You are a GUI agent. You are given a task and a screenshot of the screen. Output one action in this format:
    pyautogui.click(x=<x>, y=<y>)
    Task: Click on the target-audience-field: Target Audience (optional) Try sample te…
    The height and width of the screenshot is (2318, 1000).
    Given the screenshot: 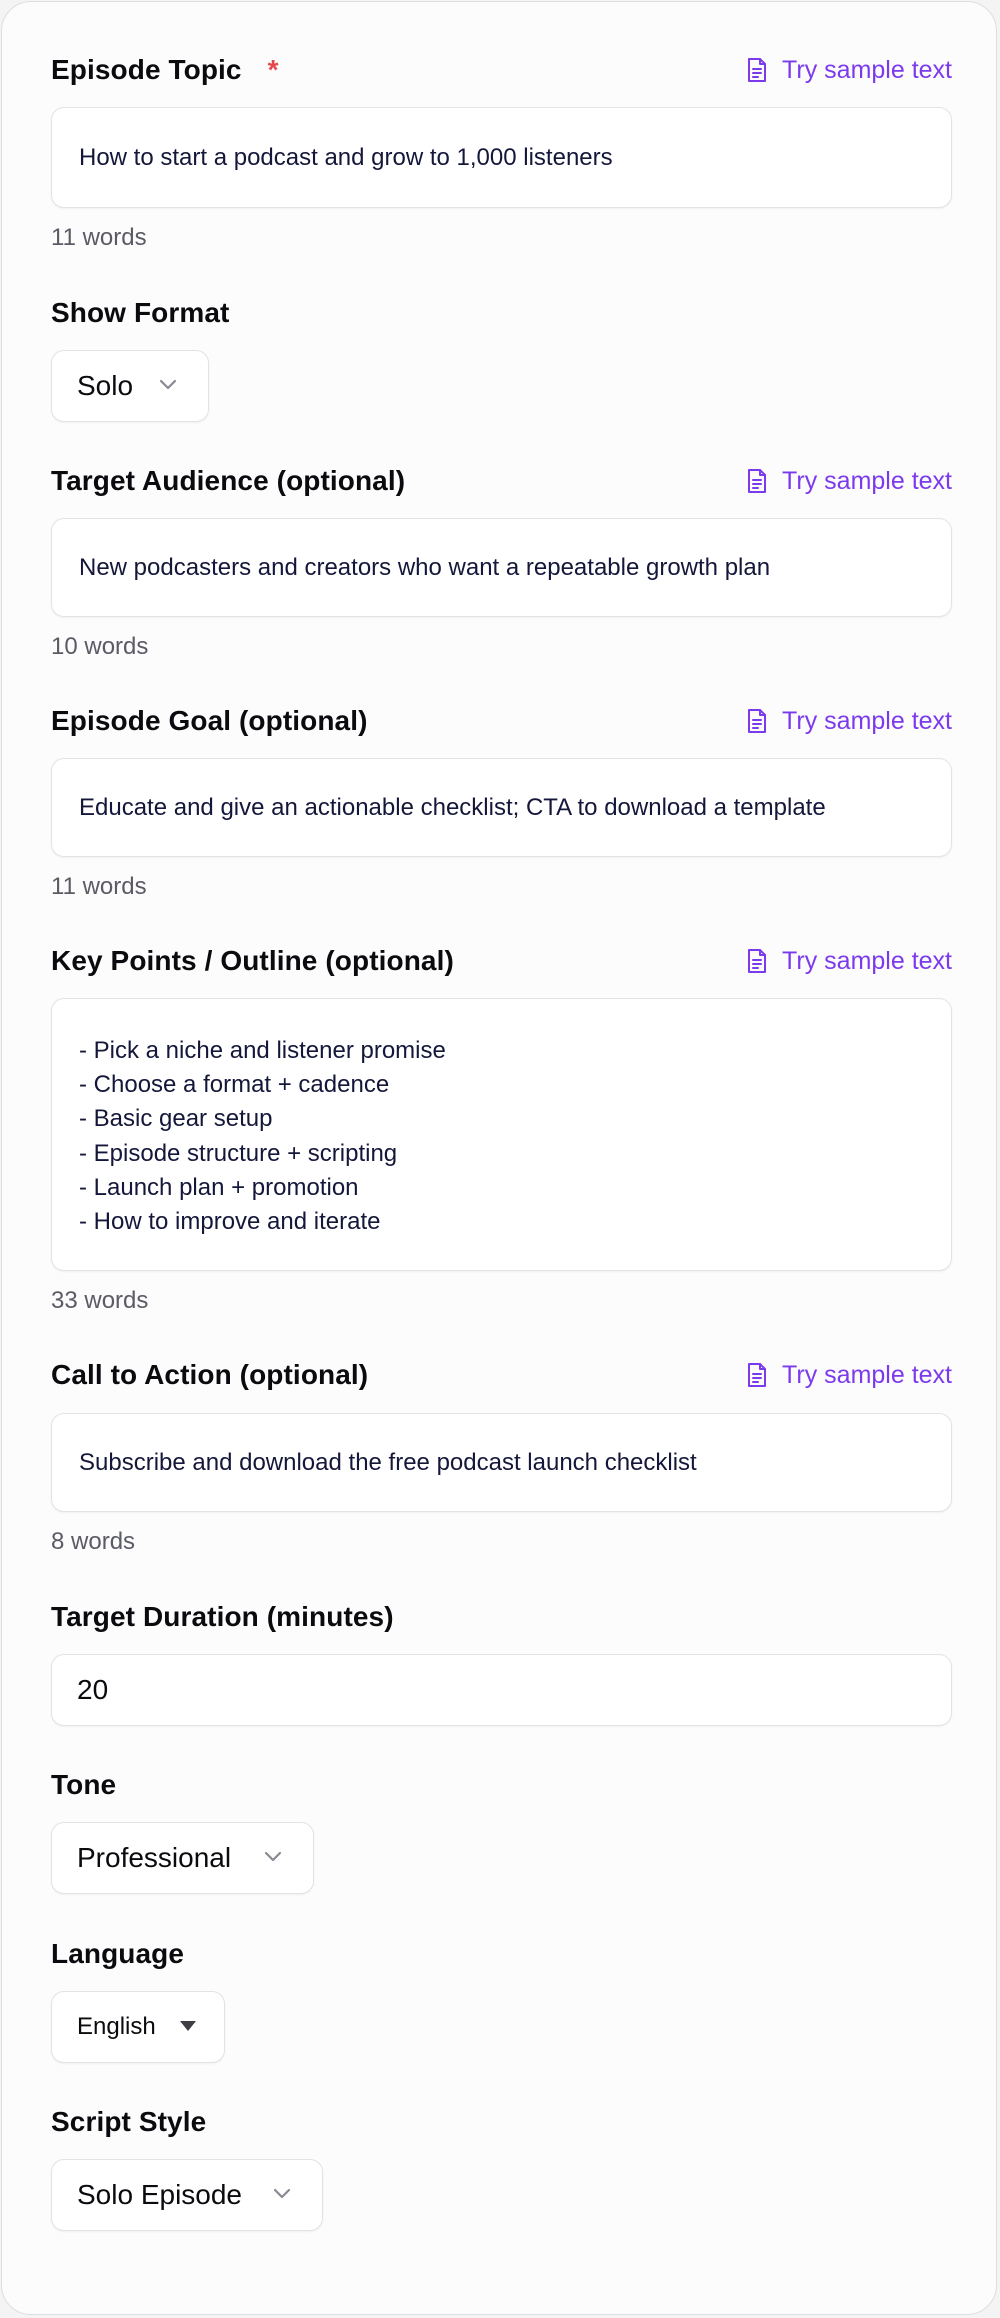 What is the action you would take?
    pyautogui.click(x=501, y=561)
    